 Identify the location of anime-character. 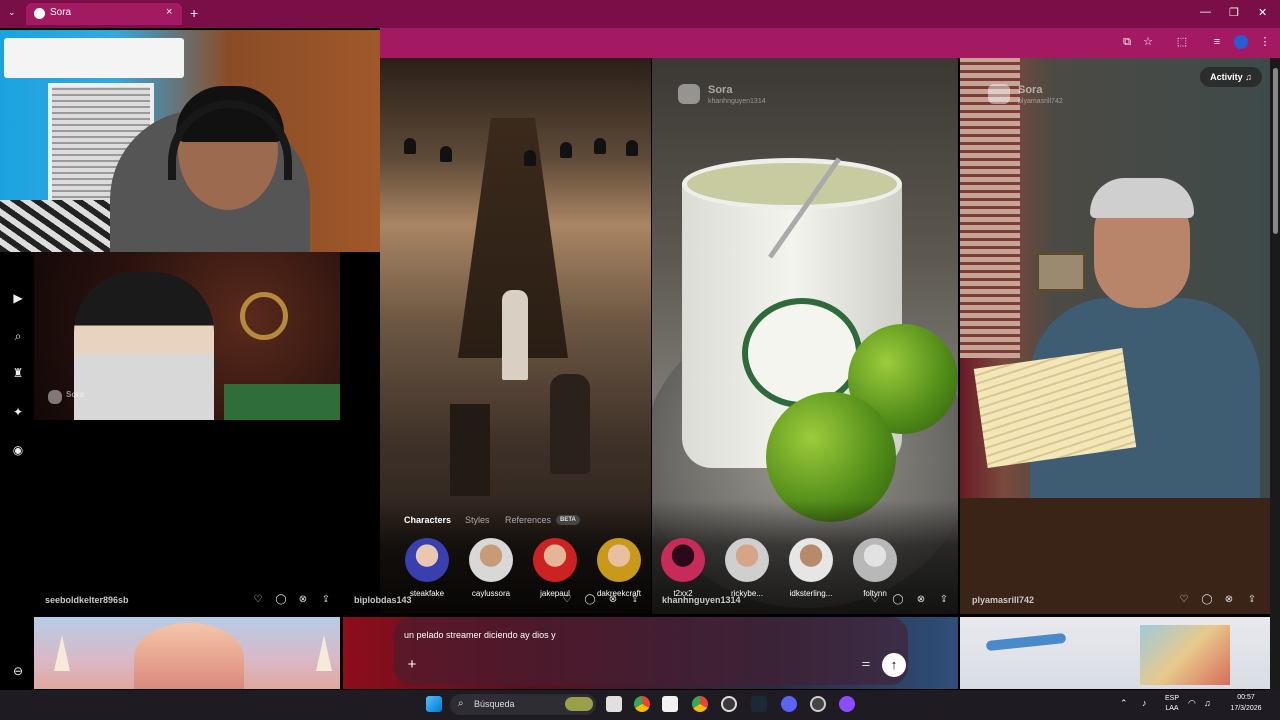
(144, 346).